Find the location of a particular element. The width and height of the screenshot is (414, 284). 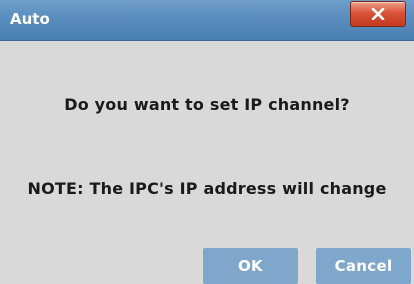

note-text: NOTE: The IPC's IP address will change is located at coordinates (207, 188).